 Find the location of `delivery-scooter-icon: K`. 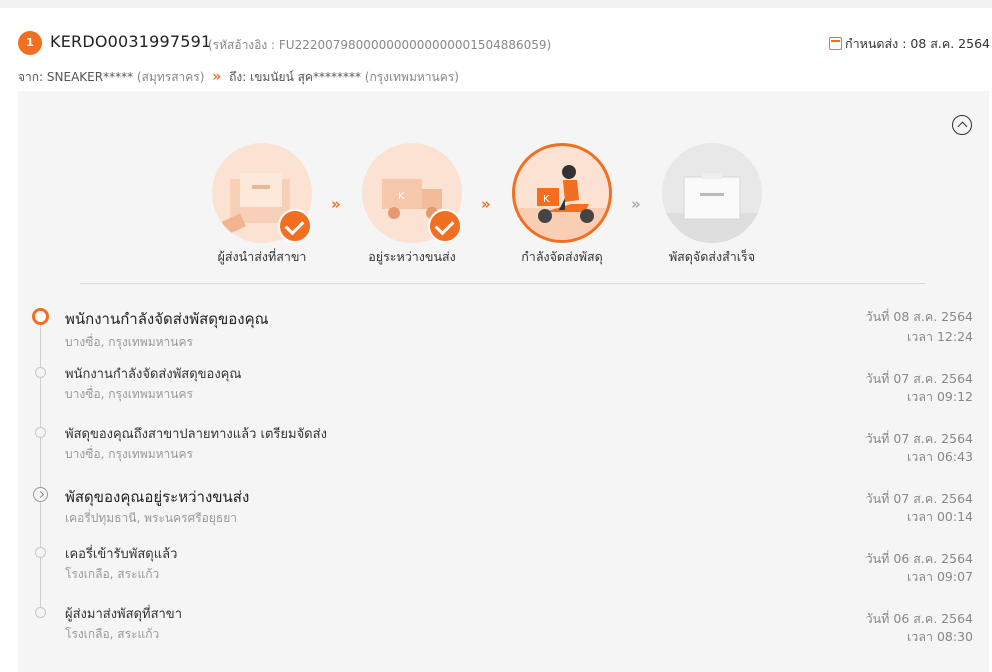

delivery-scooter-icon: K is located at coordinates (562, 202).